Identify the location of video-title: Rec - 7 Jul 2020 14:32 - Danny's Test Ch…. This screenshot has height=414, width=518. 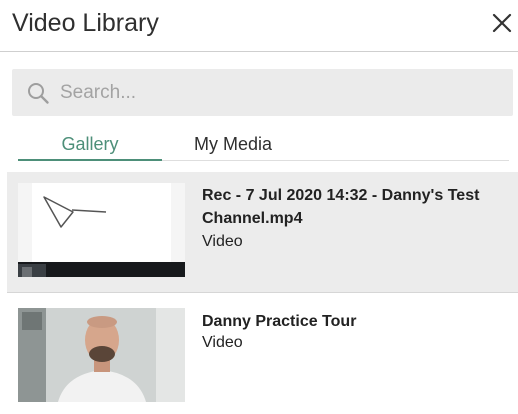
(341, 207).